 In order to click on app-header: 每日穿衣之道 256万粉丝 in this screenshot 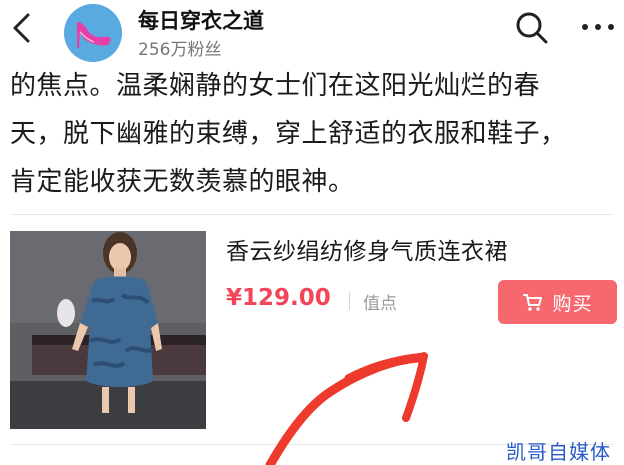, I will do `click(312, 32)`.